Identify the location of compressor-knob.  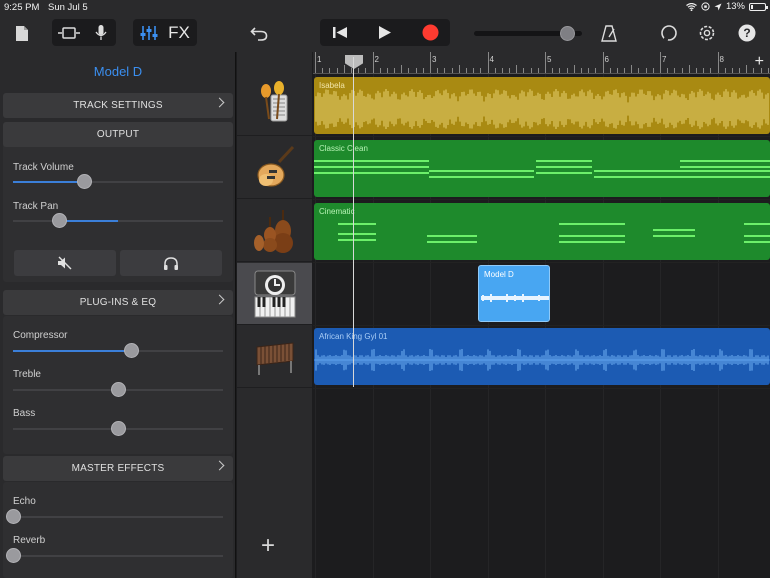
(131, 350).